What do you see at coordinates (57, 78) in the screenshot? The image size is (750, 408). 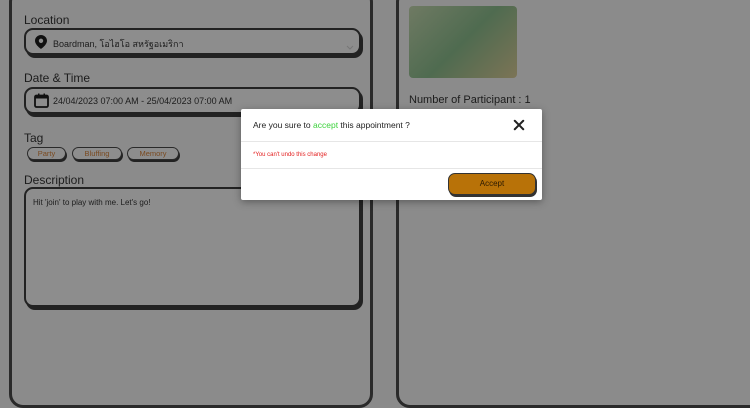 I see `datetime-label: Date & Time` at bounding box center [57, 78].